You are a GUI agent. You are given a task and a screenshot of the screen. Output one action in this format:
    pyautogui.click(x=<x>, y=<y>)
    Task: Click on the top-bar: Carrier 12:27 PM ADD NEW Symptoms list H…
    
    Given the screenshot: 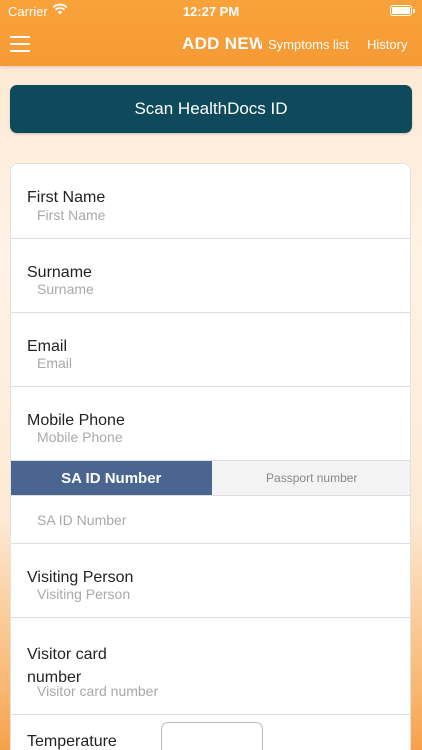 What is the action you would take?
    pyautogui.click(x=211, y=33)
    